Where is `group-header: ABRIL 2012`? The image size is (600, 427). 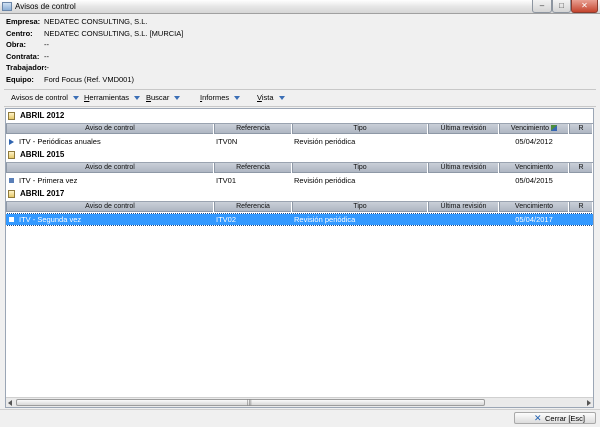 group-header: ABRIL 2012 is located at coordinates (299, 116).